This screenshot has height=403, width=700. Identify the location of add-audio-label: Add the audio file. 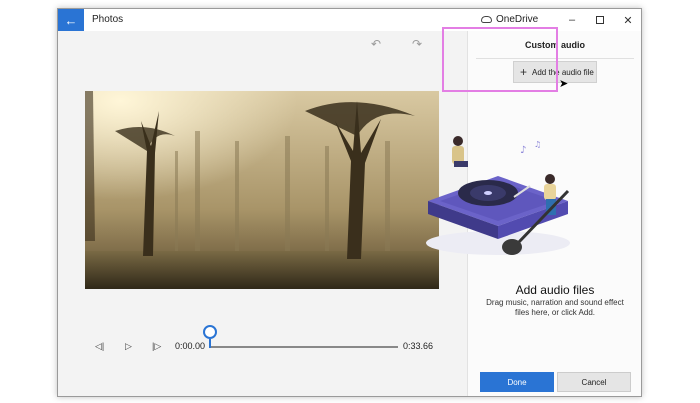
(563, 72).